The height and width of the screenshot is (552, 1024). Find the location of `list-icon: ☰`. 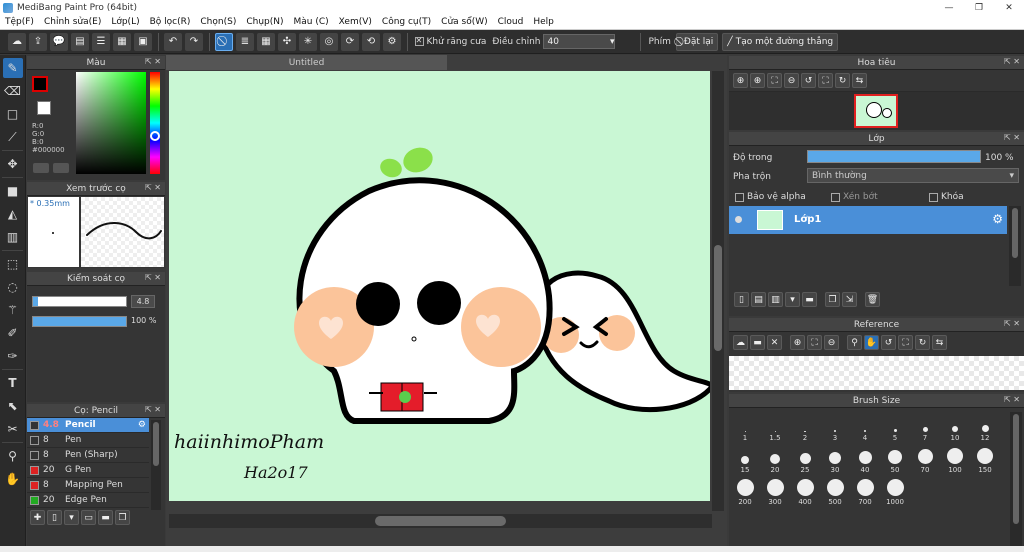

list-icon: ☰ is located at coordinates (101, 41).